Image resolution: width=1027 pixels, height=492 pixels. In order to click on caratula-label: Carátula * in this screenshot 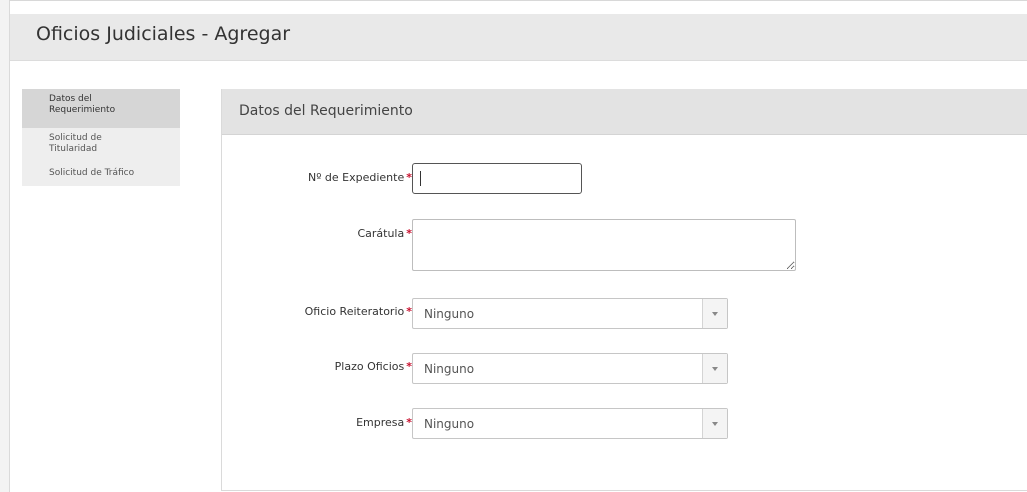, I will do `click(384, 233)`.